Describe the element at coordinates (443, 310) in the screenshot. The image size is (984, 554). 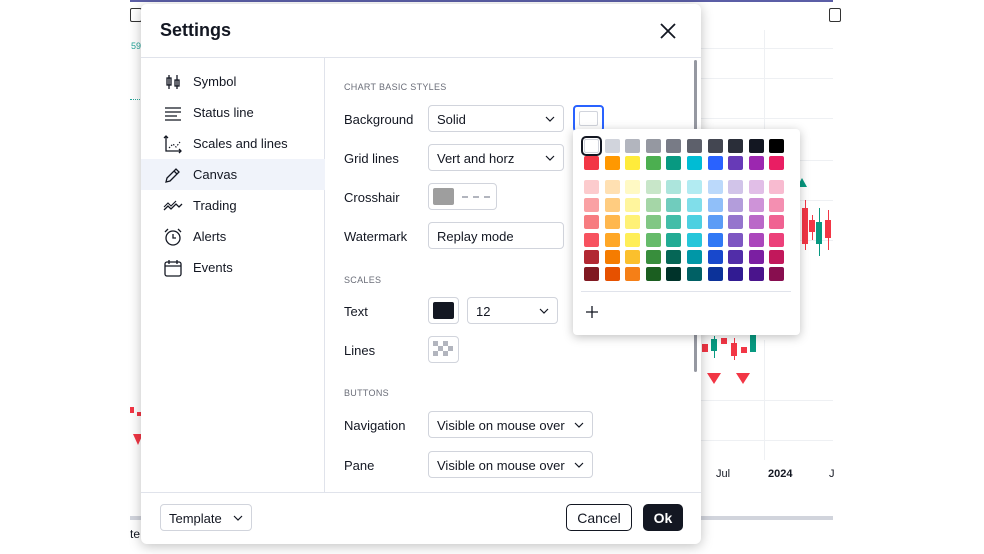
I see `text-color-swatch` at that location.